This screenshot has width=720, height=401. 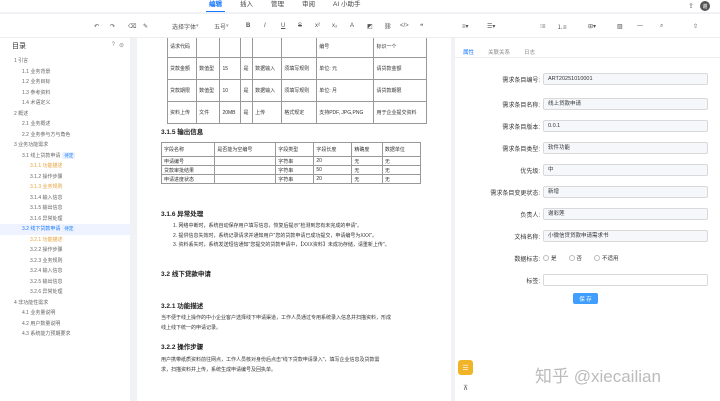 What do you see at coordinates (230, 90) in the screenshot?
I see `table-cell: 10` at bounding box center [230, 90].